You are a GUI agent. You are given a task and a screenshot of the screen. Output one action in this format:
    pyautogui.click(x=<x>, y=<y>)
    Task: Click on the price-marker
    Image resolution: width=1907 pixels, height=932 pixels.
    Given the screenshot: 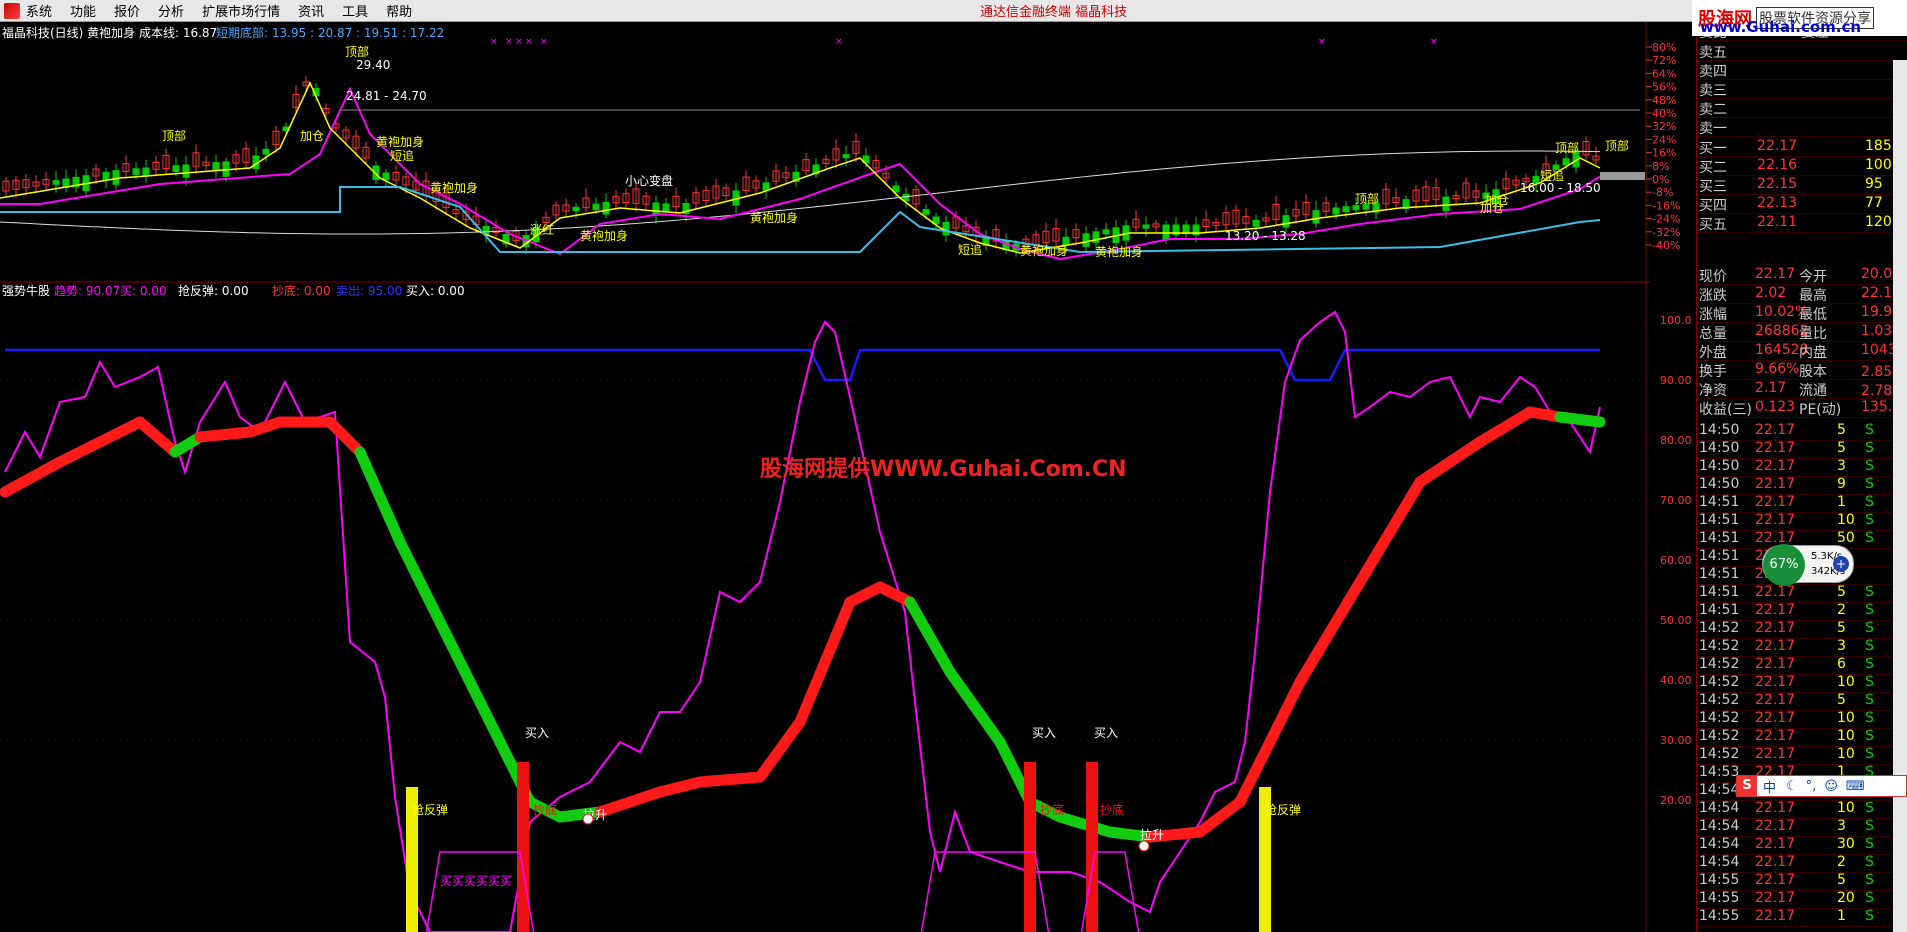 What is the action you would take?
    pyautogui.click(x=1622, y=176)
    